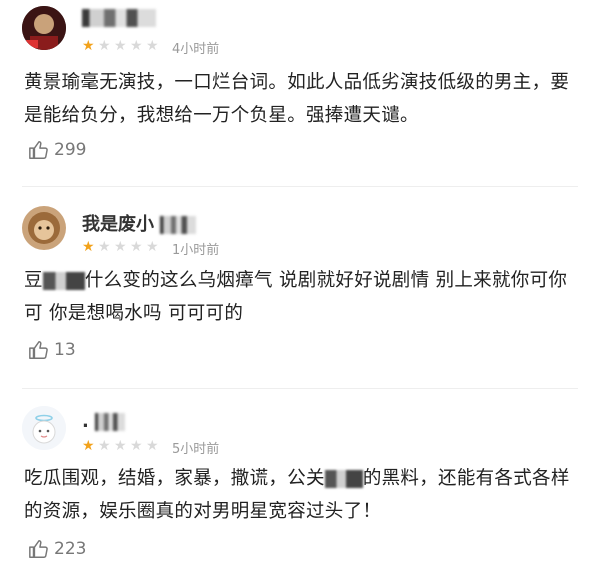 Image resolution: width=600 pixels, height=562 pixels. What do you see at coordinates (33, 280) in the screenshot?
I see `review-text-start: 豆` at bounding box center [33, 280].